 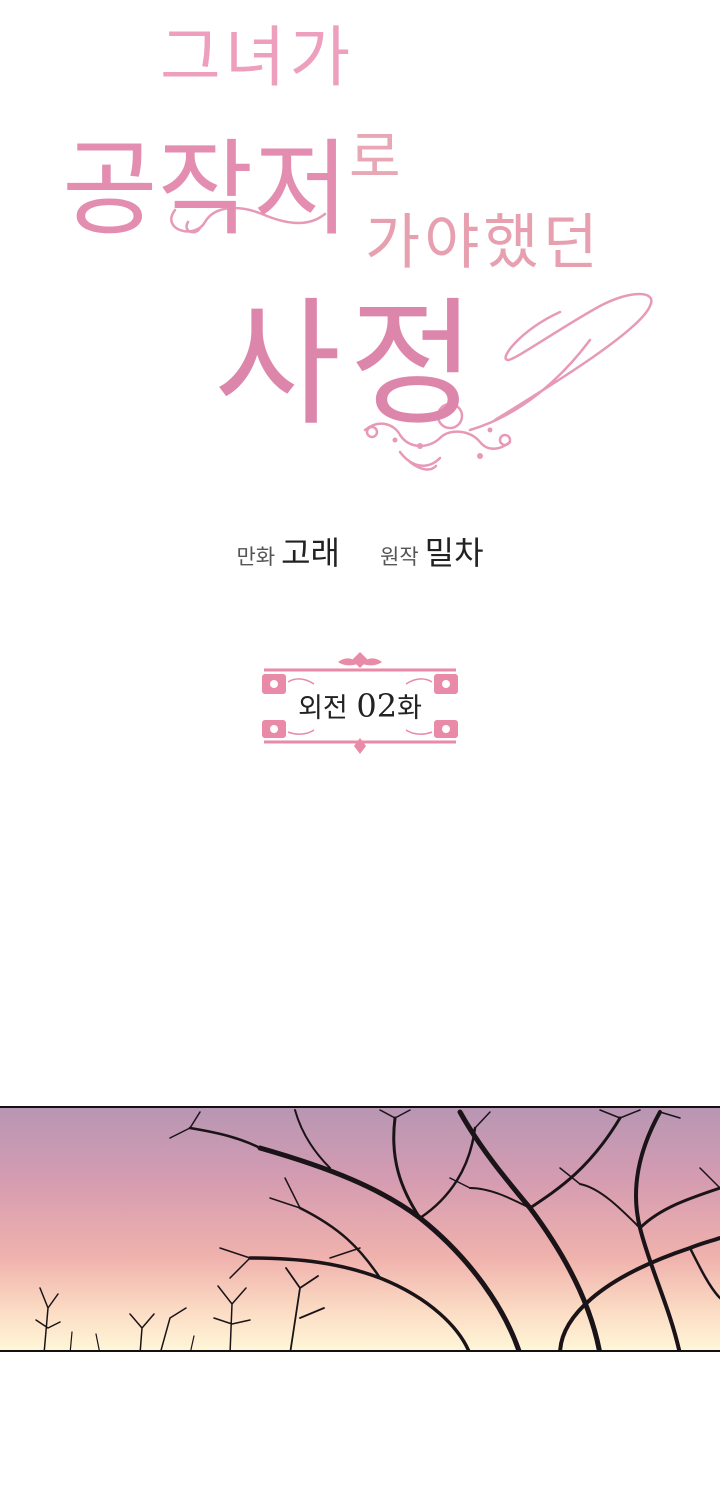 What do you see at coordinates (256, 557) in the screenshot?
I see `art-credit-label: 만화` at bounding box center [256, 557].